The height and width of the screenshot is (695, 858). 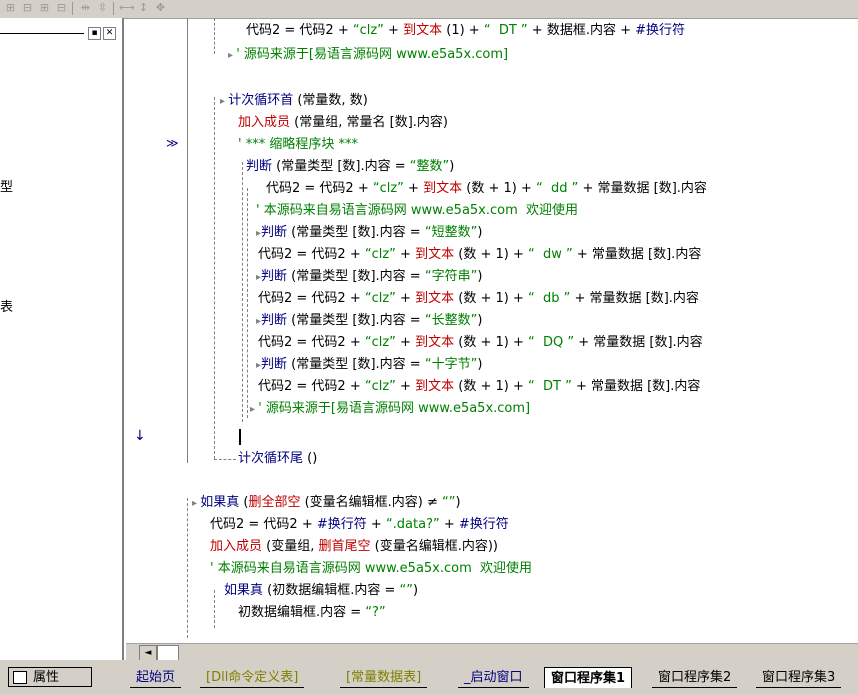 What do you see at coordinates (799, 677) in the screenshot?
I see `tab-window-assembly-3: 窗口程序集3` at bounding box center [799, 677].